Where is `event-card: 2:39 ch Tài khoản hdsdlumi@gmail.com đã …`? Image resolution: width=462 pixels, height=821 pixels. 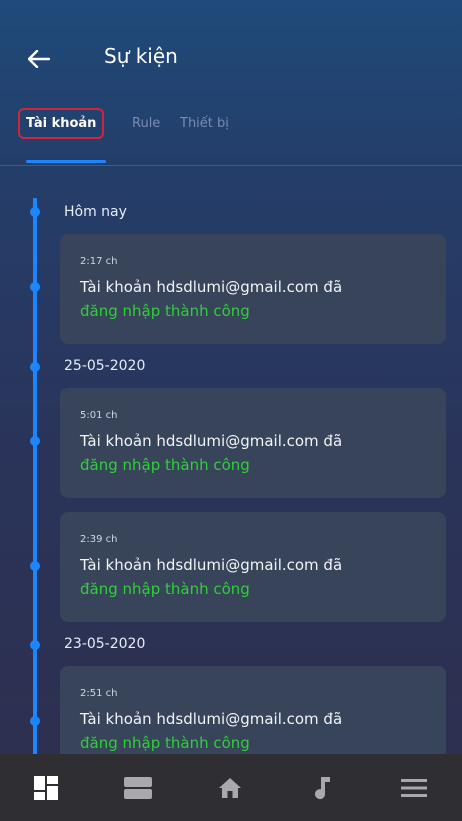
event-card: 2:39 ch Tài khoản hdsdlumi@gmail.com đã … is located at coordinates (253, 567).